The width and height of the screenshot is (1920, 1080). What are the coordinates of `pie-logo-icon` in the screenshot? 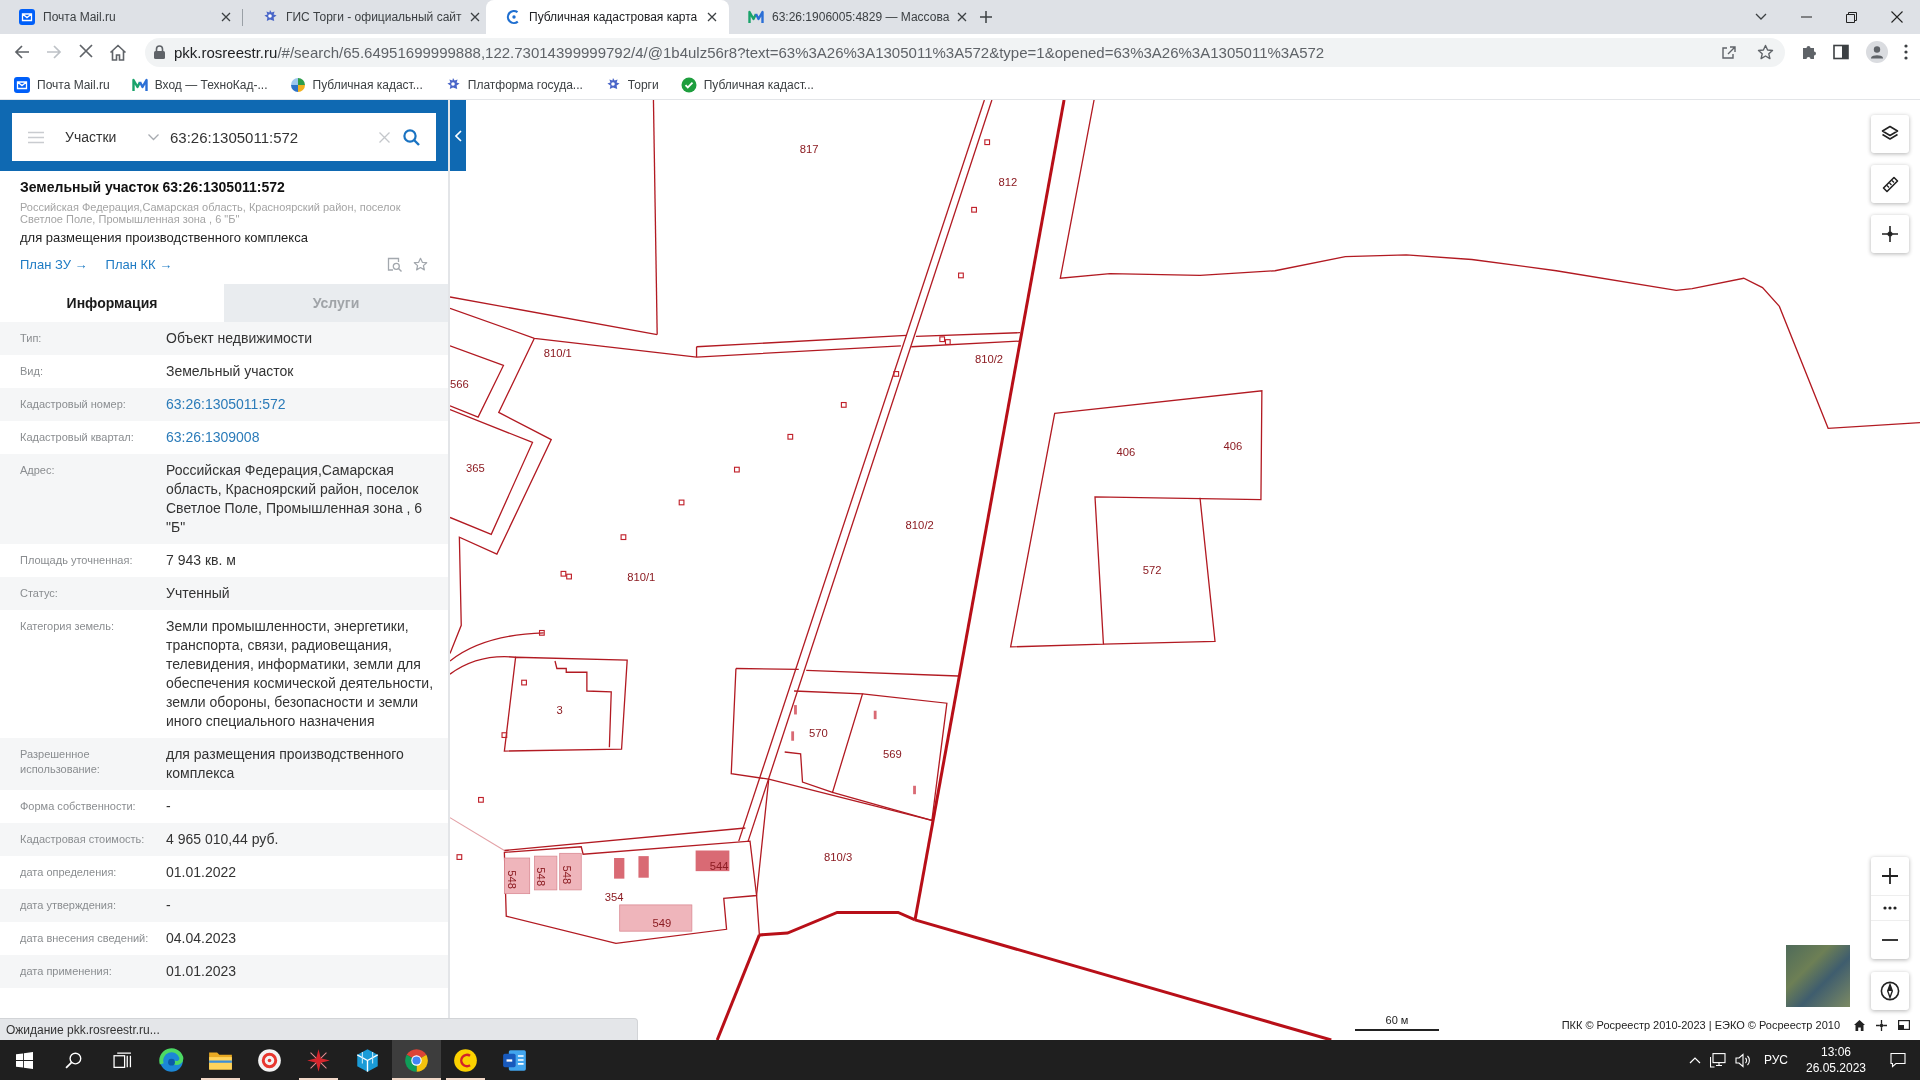 It's located at (297, 84).